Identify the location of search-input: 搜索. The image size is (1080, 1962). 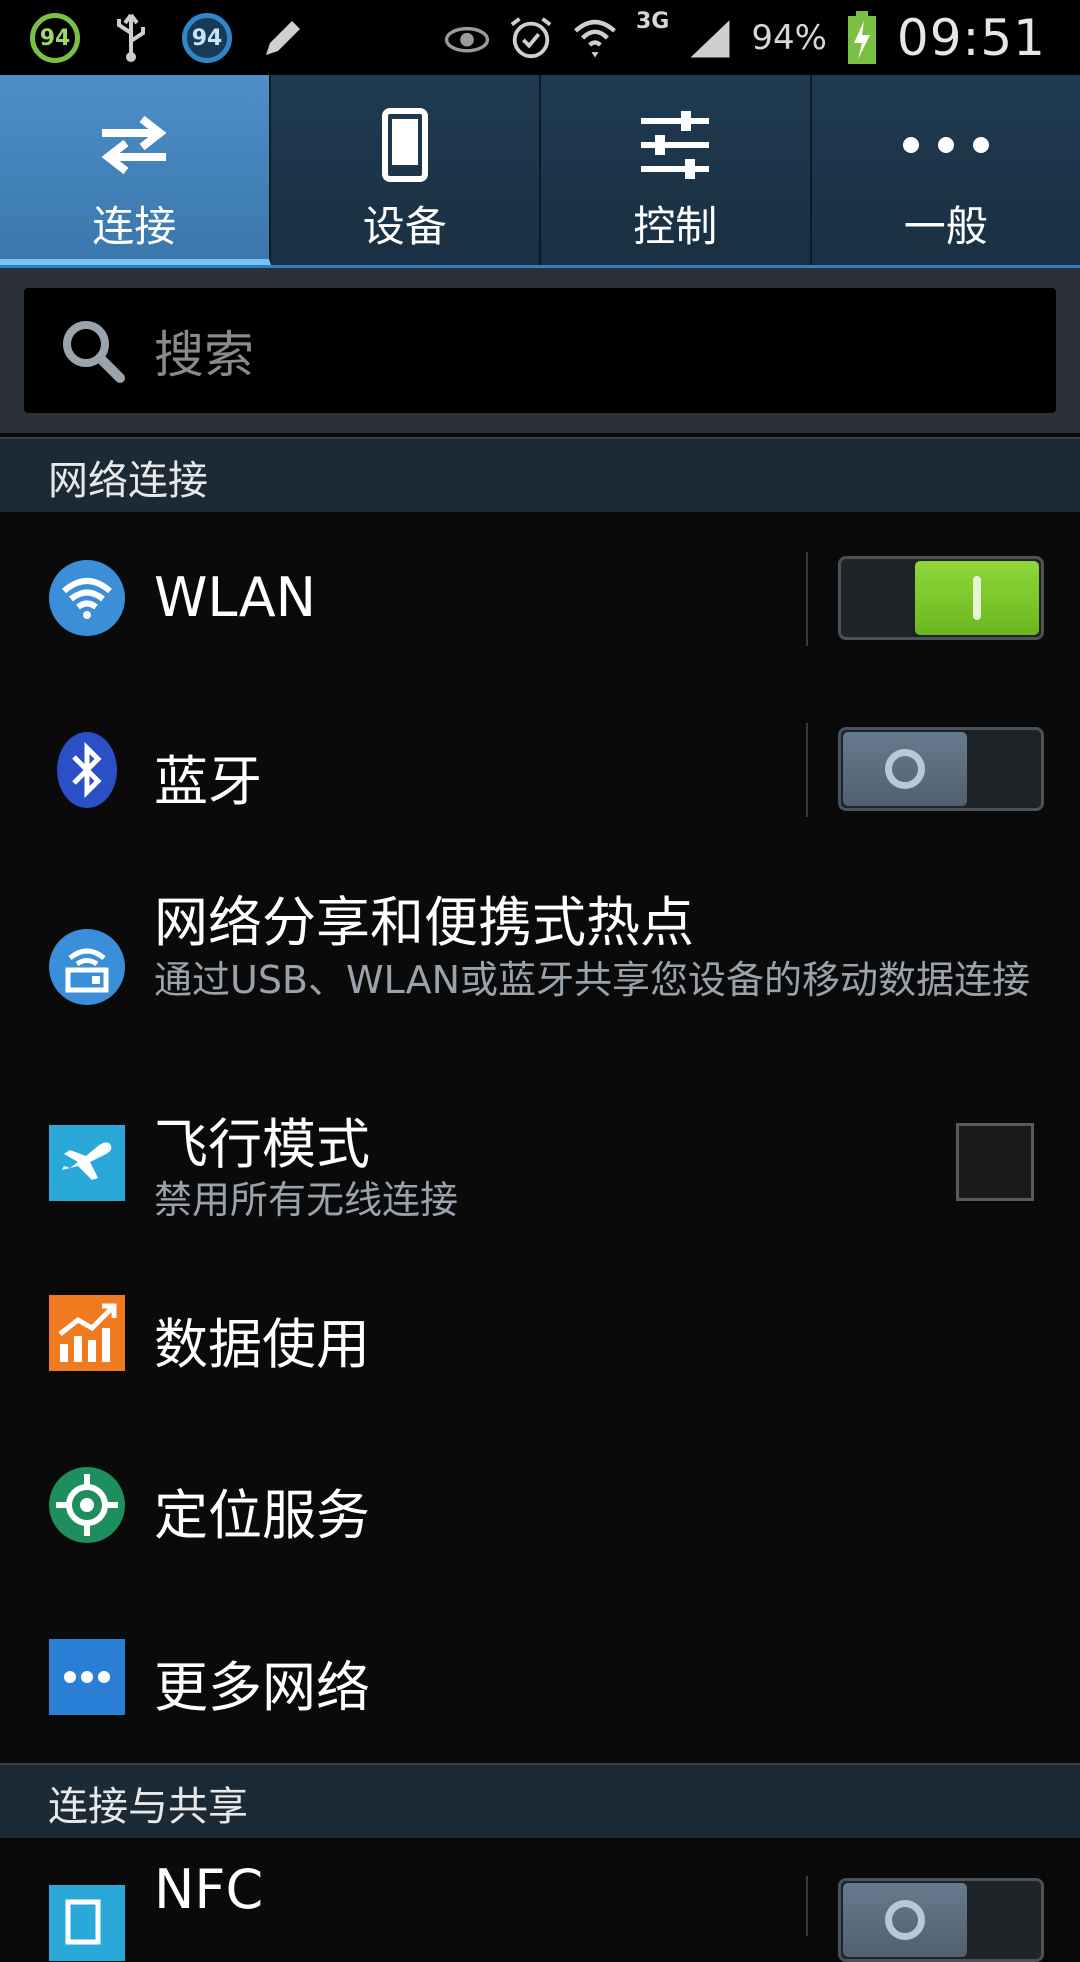
(540, 350).